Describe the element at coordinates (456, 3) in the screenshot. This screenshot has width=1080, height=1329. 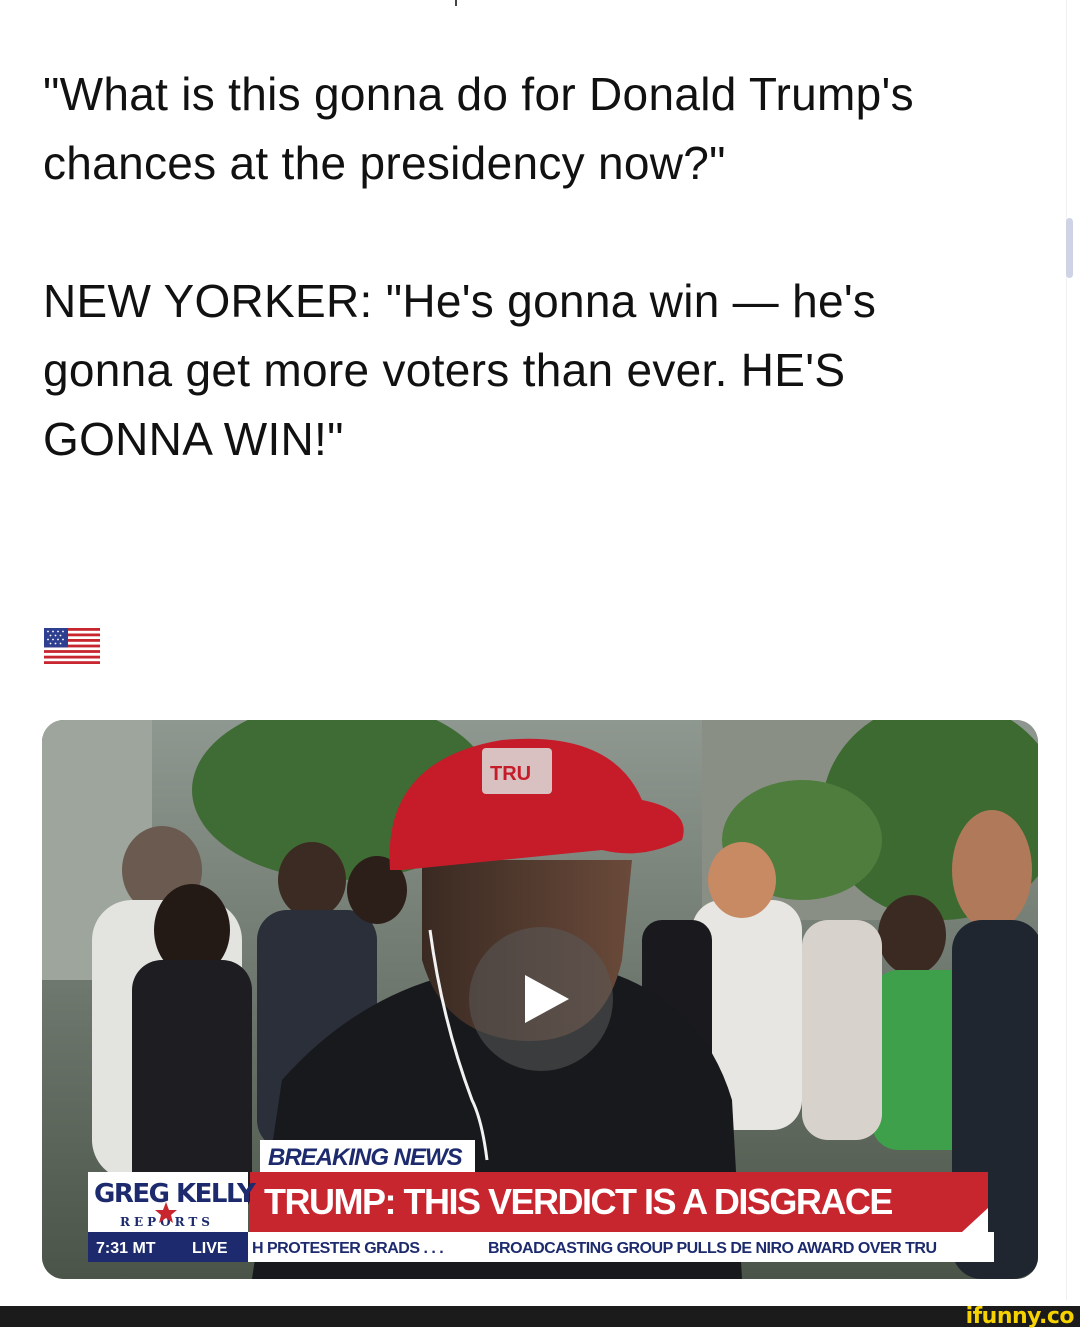
I see `top-divider-mark` at that location.